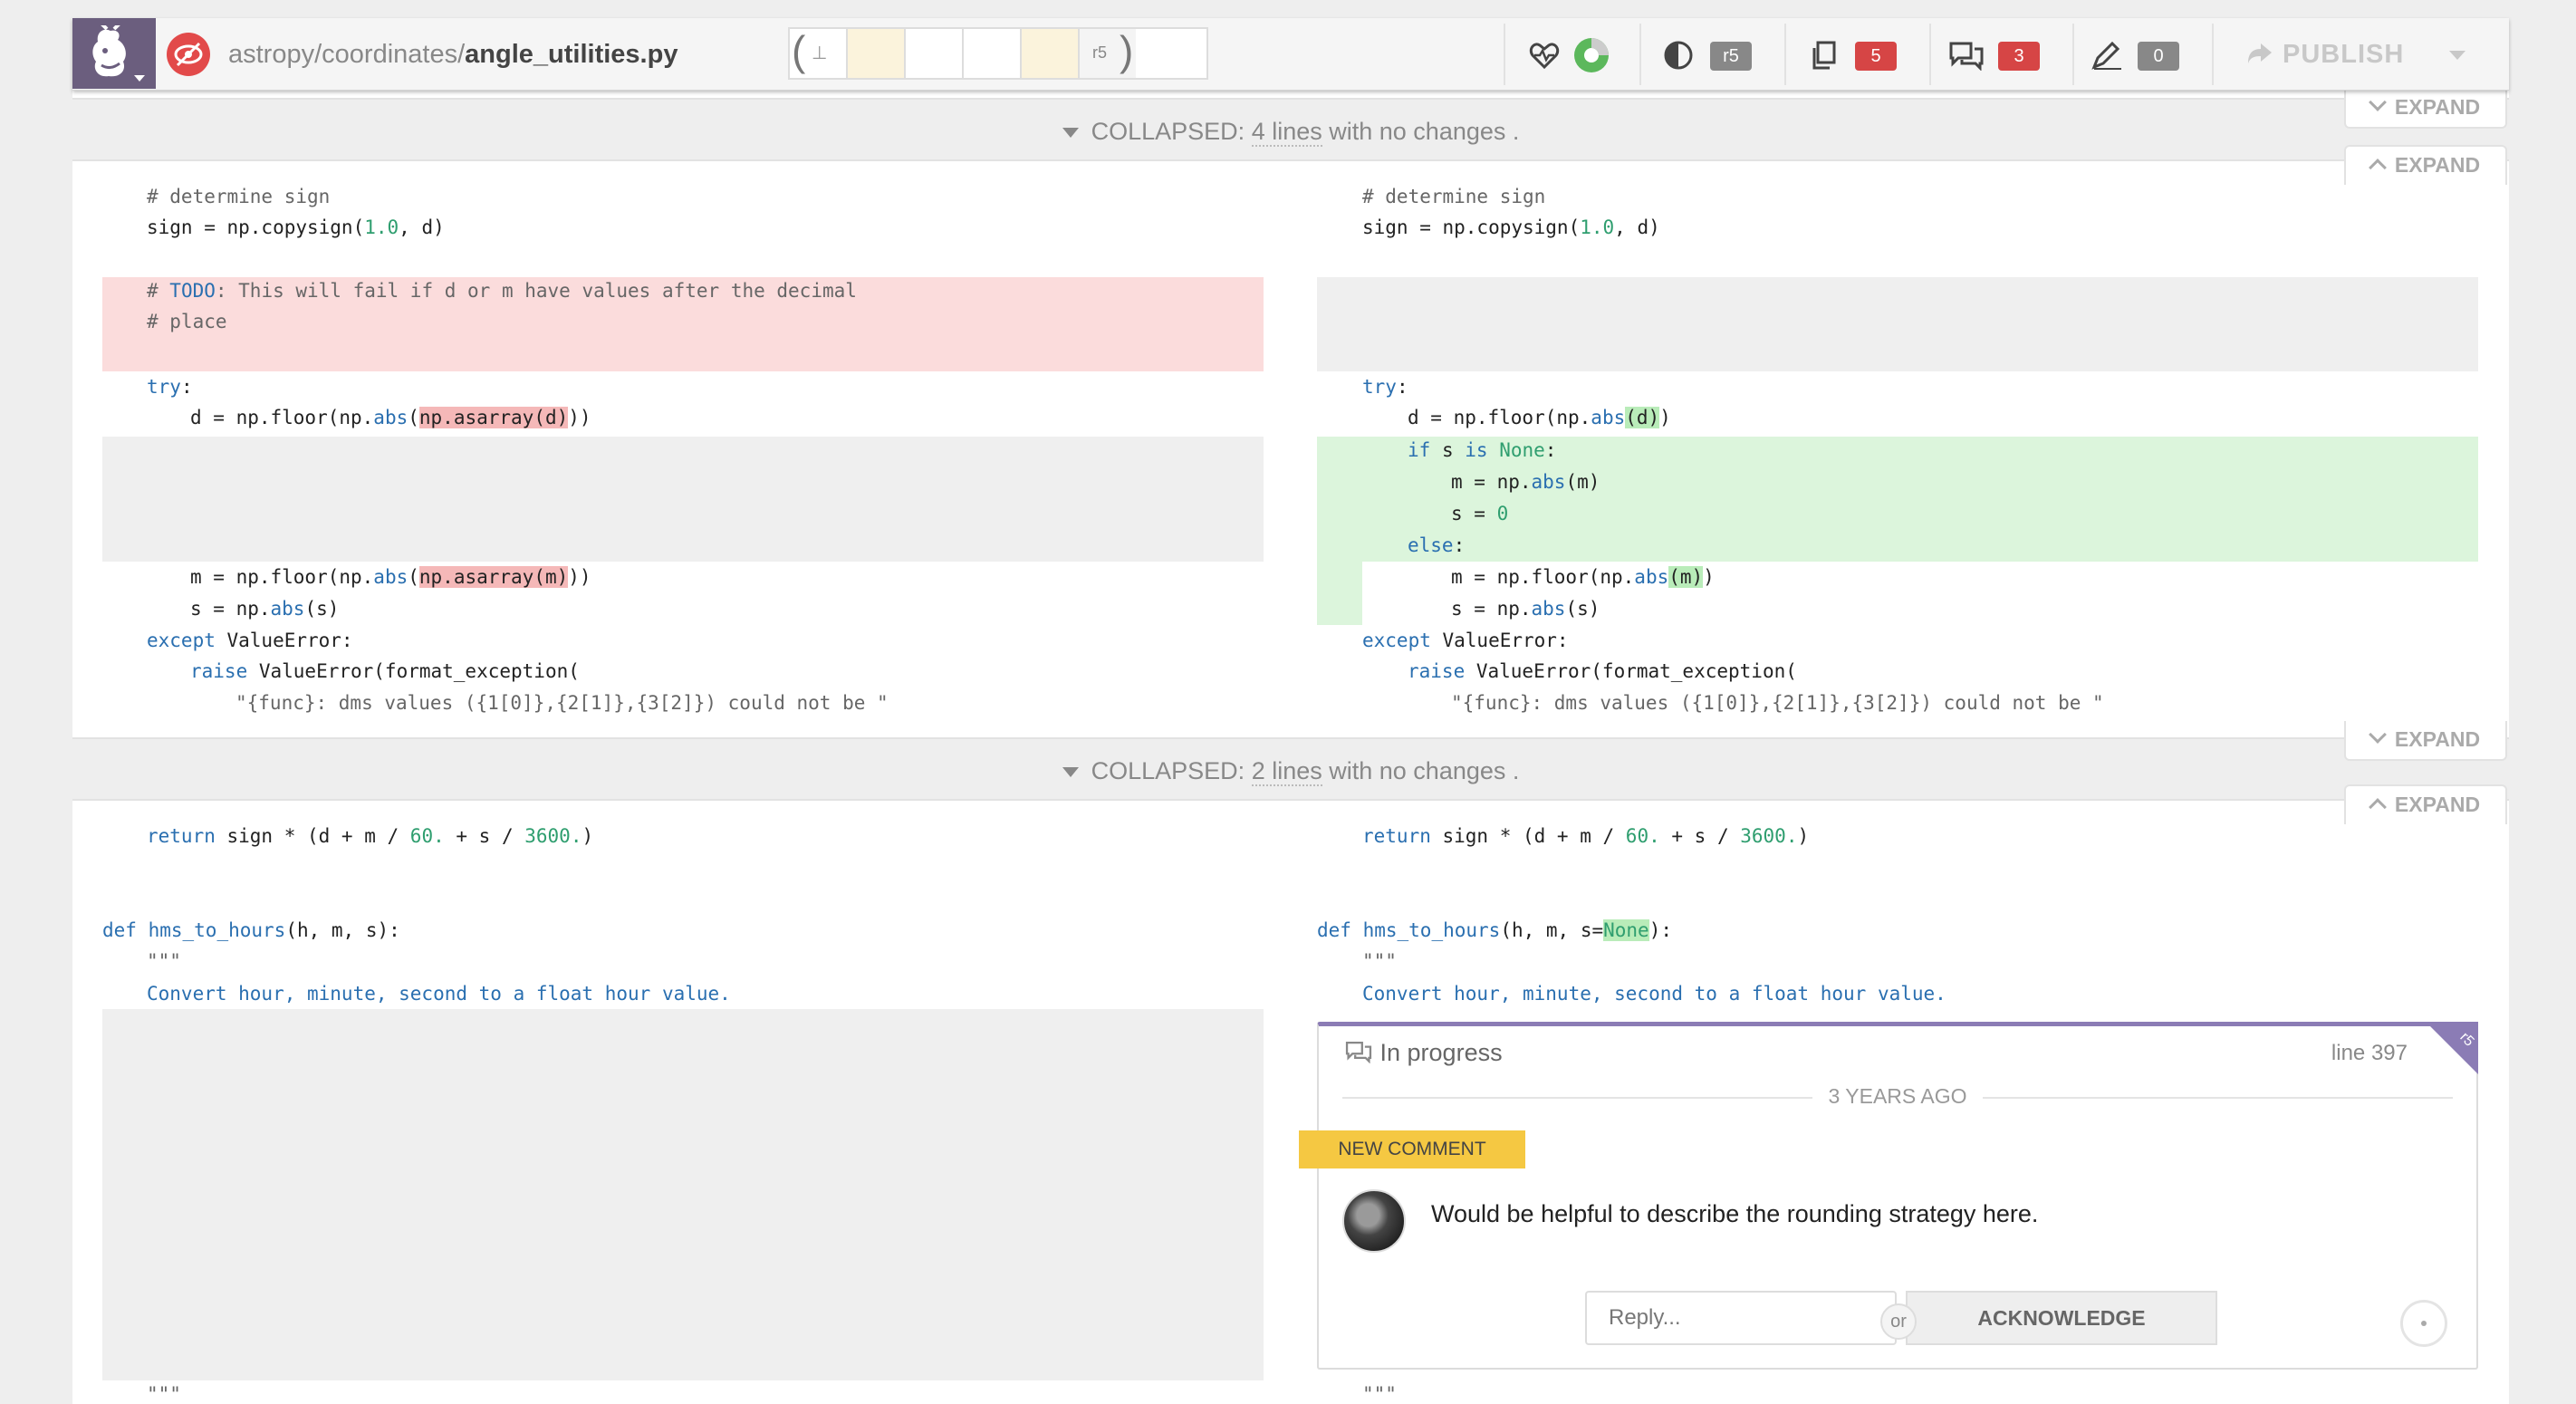 This screenshot has height=1404, width=2576. What do you see at coordinates (1897, 1096) in the screenshot?
I see `comment-timestamp: 3 YEARS AGO` at bounding box center [1897, 1096].